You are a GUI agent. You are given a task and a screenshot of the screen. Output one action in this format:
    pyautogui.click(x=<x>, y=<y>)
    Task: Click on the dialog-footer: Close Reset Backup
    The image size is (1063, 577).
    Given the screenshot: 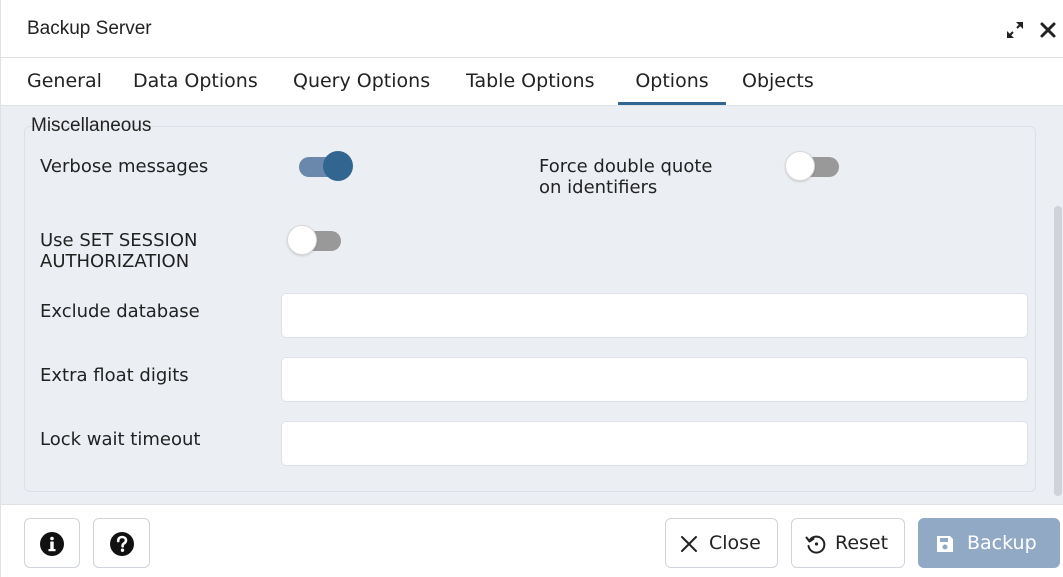 What is the action you would take?
    pyautogui.click(x=532, y=541)
    